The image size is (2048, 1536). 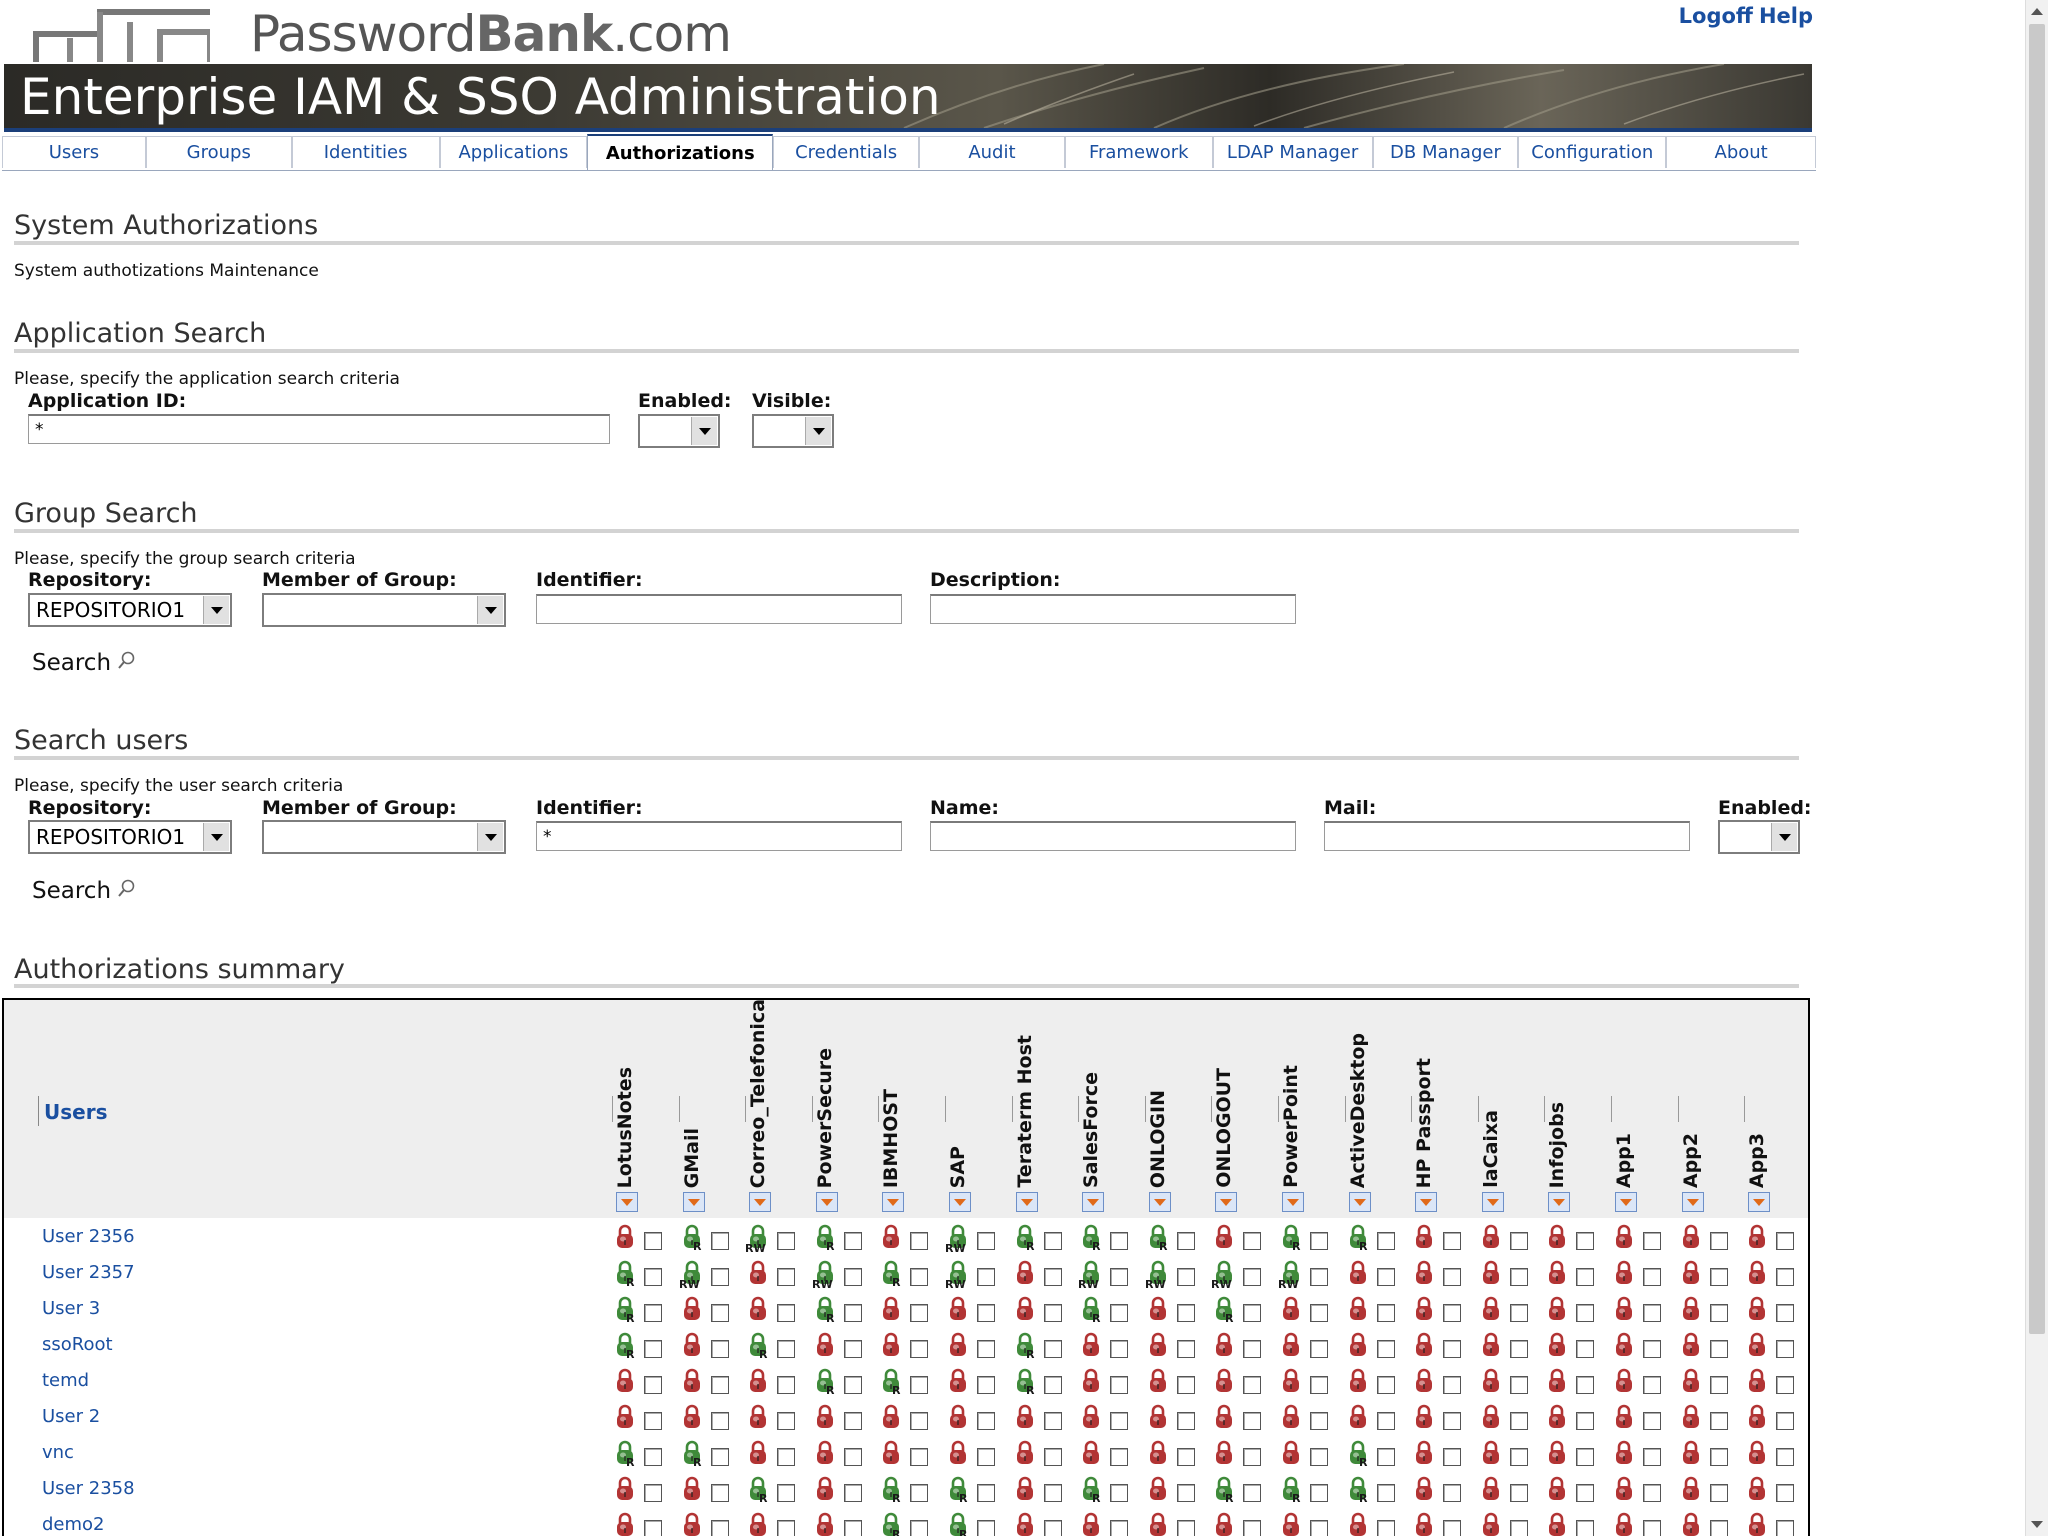 I want to click on tab-db-manager: DB Manager, so click(x=1445, y=152).